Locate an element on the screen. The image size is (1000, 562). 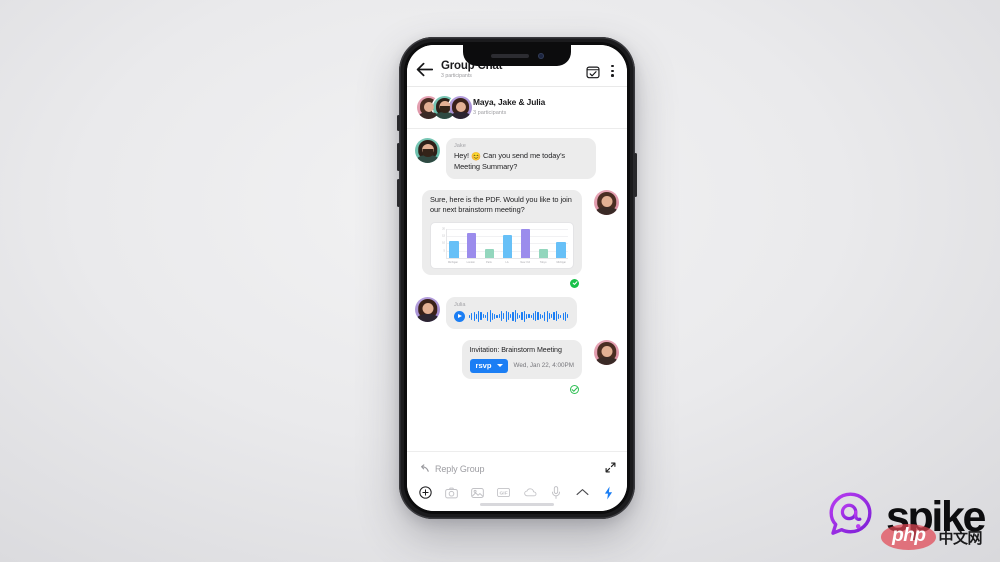
kebab-menu-button is located at coordinates (612, 71).